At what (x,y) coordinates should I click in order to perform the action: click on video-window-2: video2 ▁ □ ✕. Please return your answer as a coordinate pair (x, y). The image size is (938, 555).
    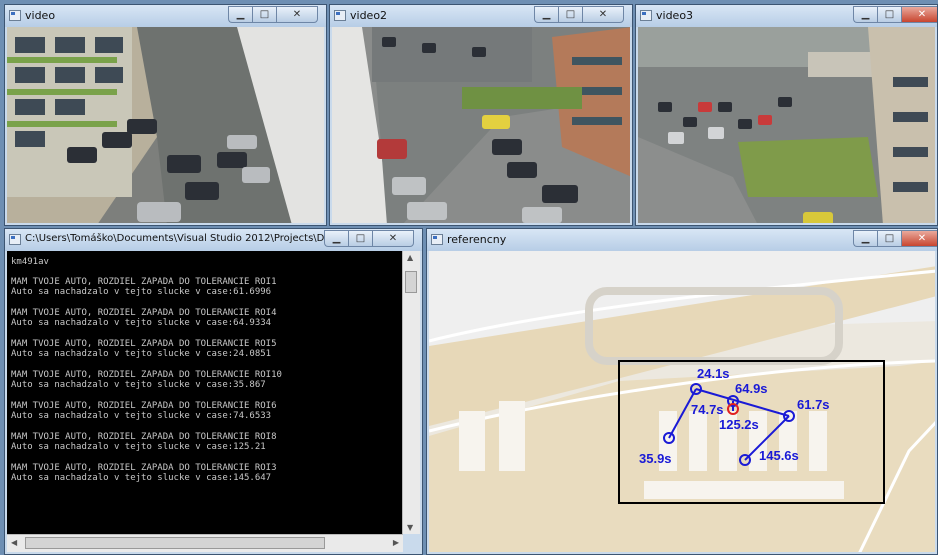
    Looking at the image, I should click on (481, 115).